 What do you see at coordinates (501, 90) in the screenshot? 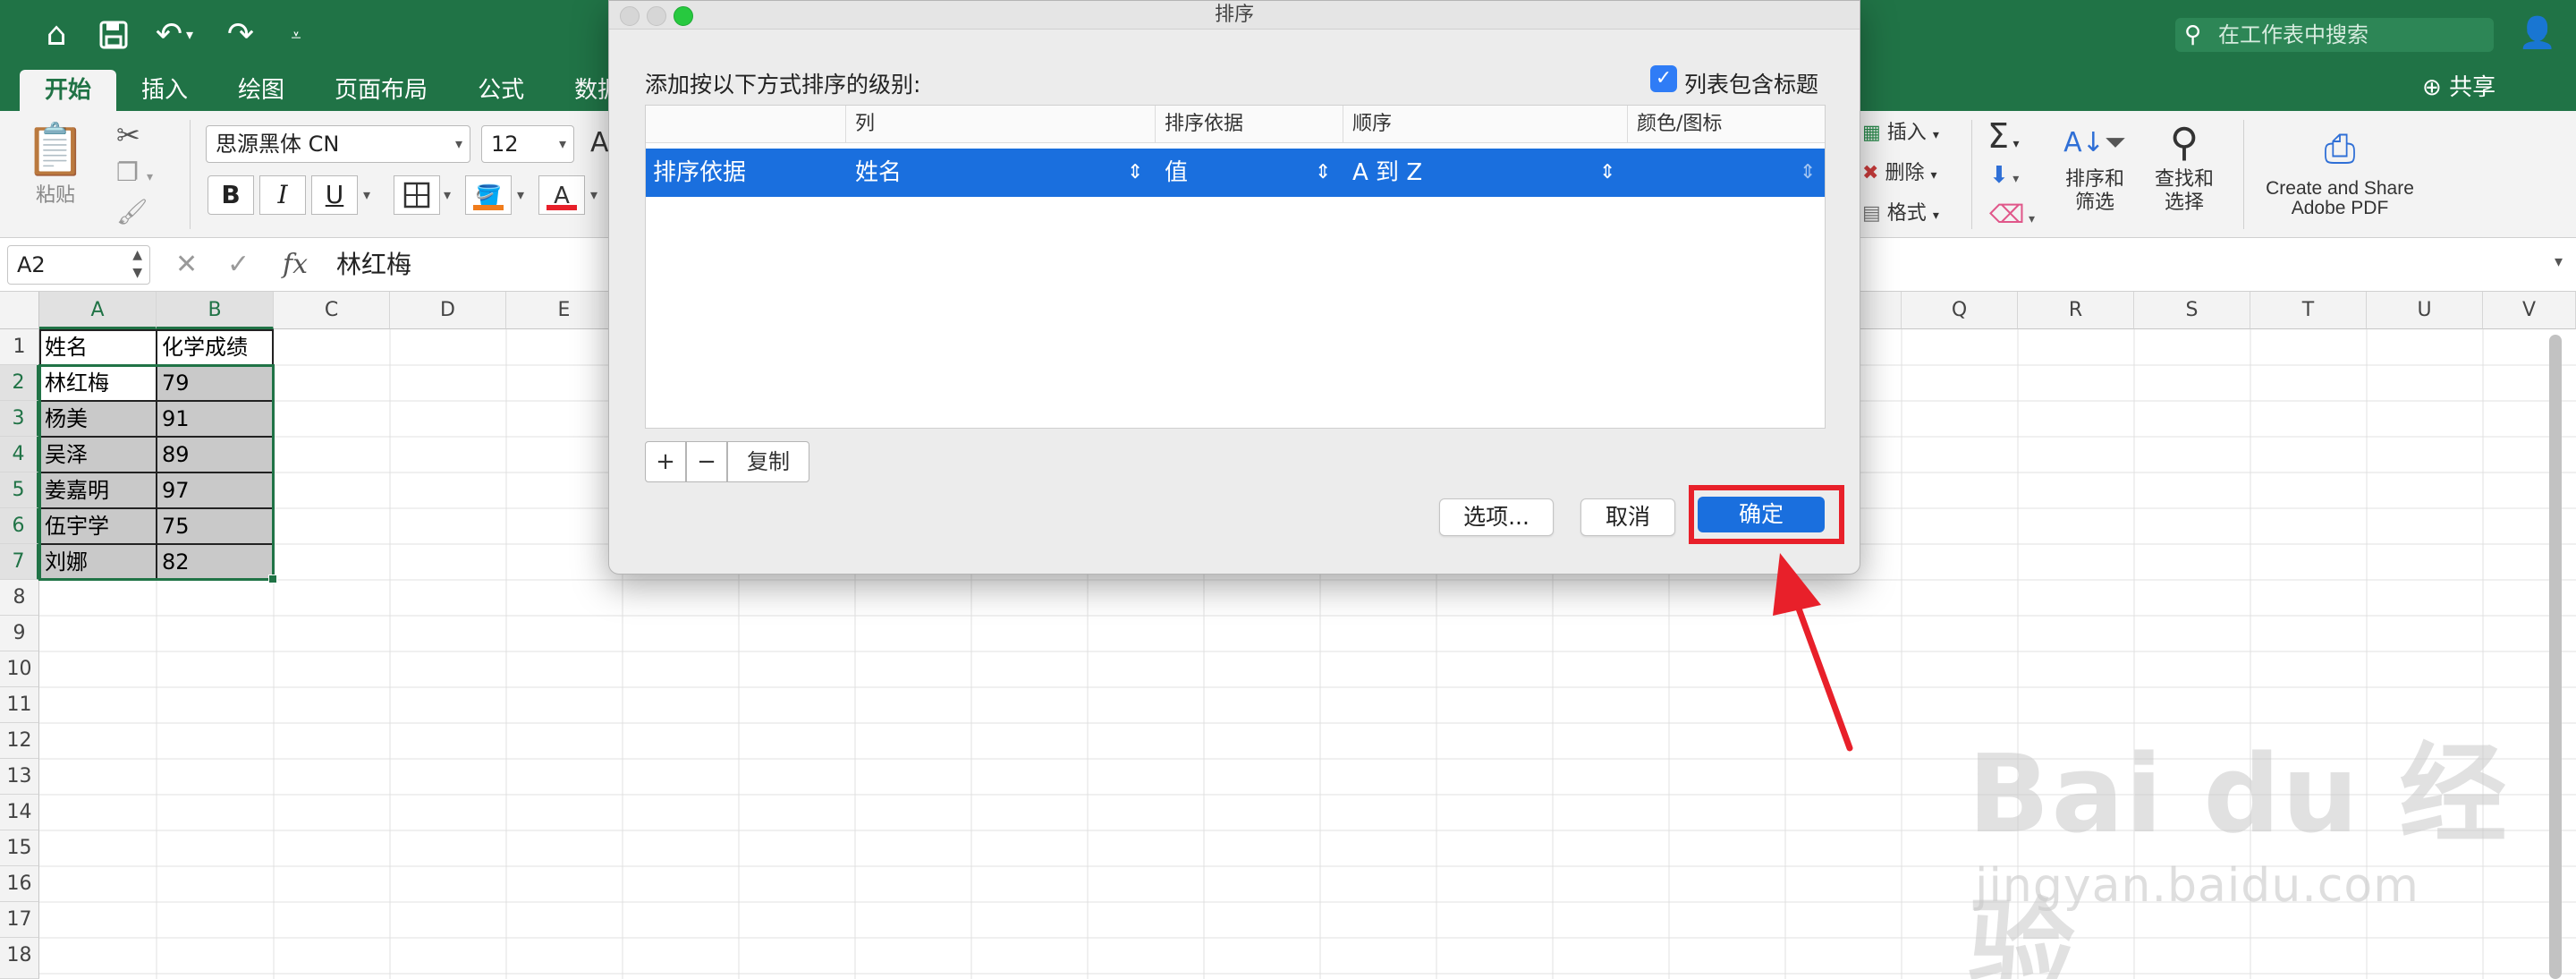
I see `tab-formulas: 公式` at bounding box center [501, 90].